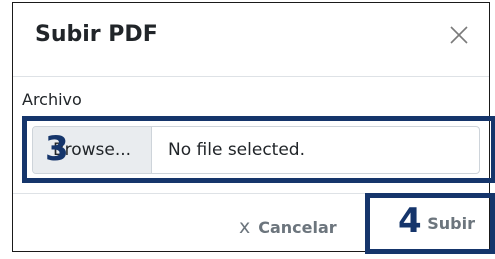  I want to click on submit-button: Subir, so click(430, 223).